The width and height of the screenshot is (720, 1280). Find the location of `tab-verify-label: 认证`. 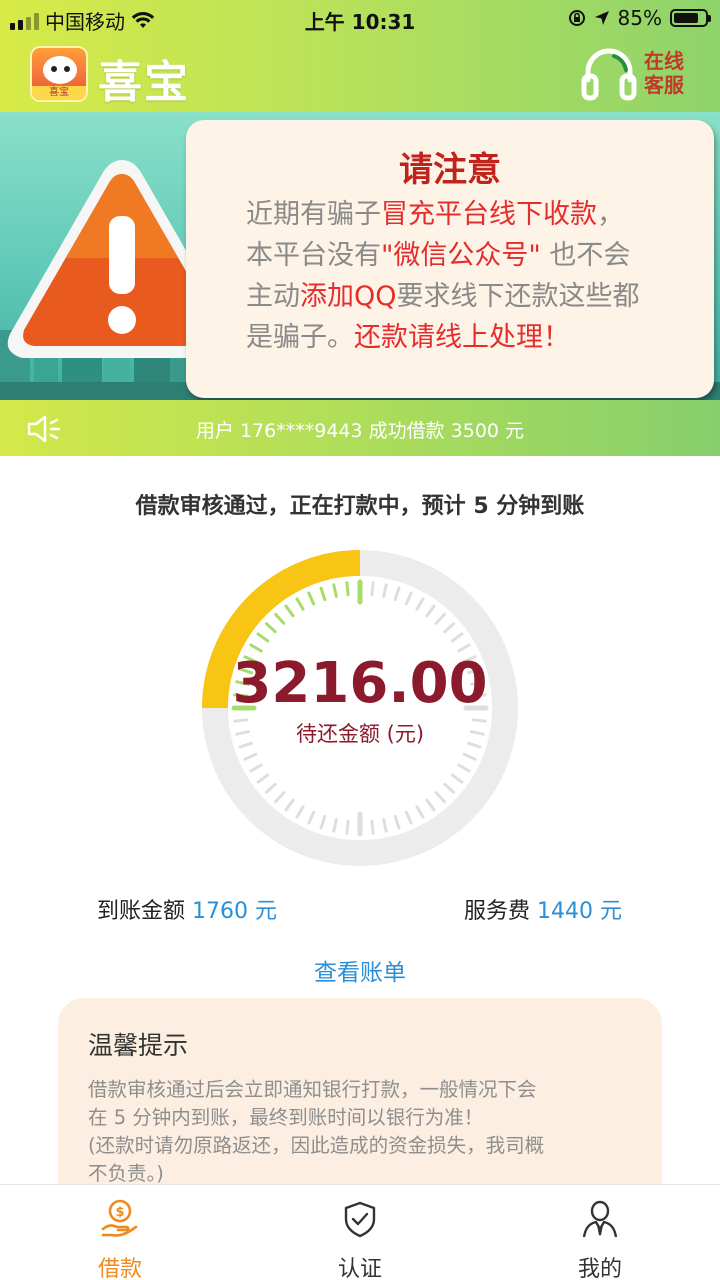

tab-verify-label: 认证 is located at coordinates (359, 1268).